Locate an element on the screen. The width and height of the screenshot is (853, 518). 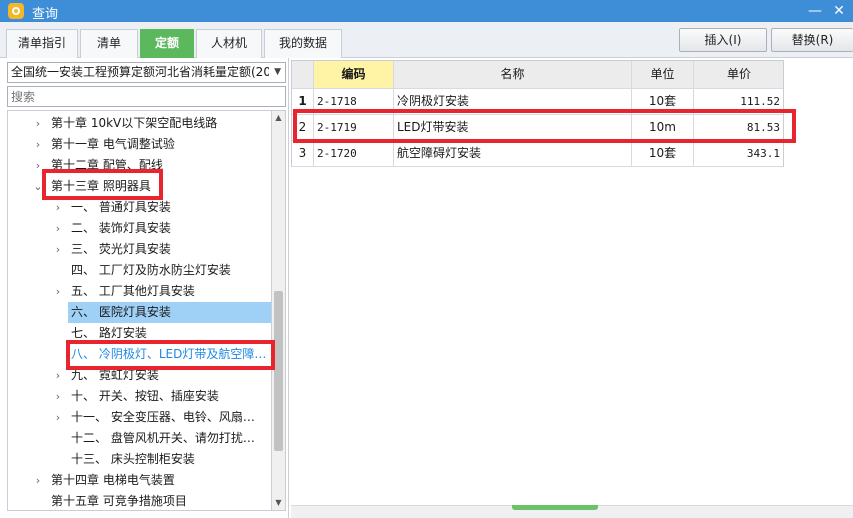
tree-item-label: 第十二章 配管、配线 is located at coordinates (107, 165).